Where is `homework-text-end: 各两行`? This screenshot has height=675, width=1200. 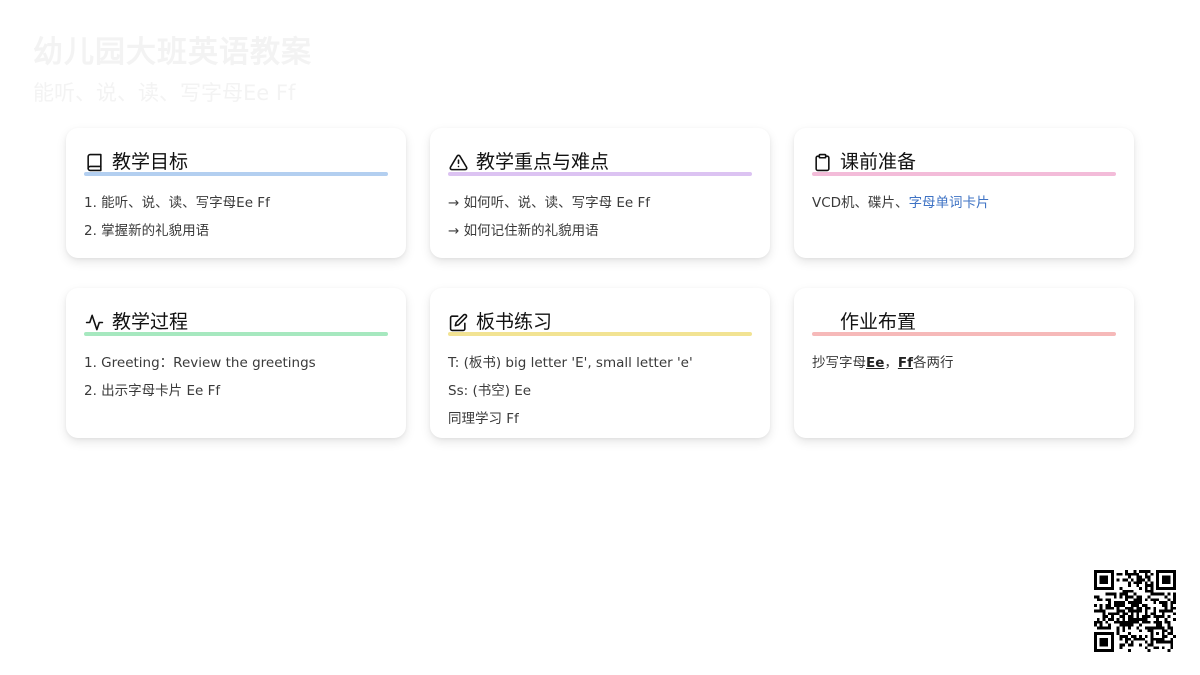 homework-text-end: 各两行 is located at coordinates (933, 363).